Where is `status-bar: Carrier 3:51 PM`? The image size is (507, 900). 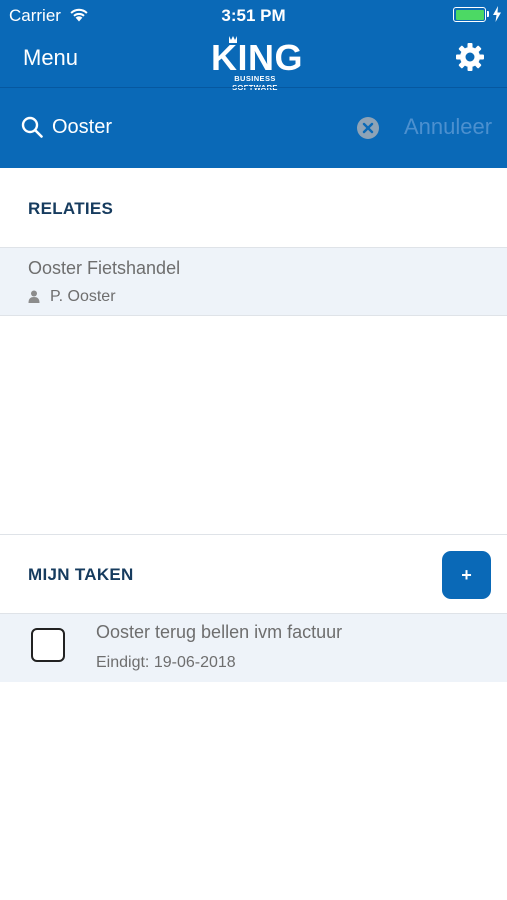 status-bar: Carrier 3:51 PM is located at coordinates (253, 15).